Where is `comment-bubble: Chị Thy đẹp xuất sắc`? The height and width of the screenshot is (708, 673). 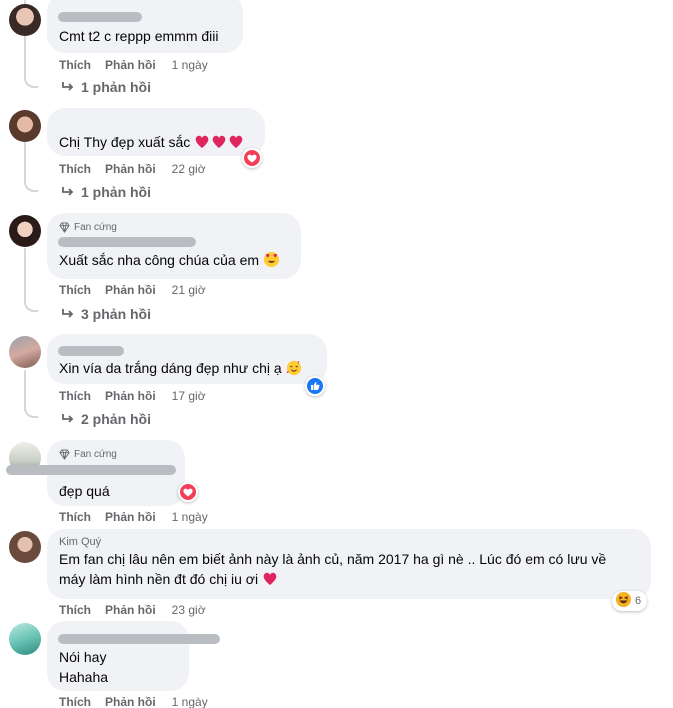 comment-bubble: Chị Thy đẹp xuất sắc is located at coordinates (156, 132).